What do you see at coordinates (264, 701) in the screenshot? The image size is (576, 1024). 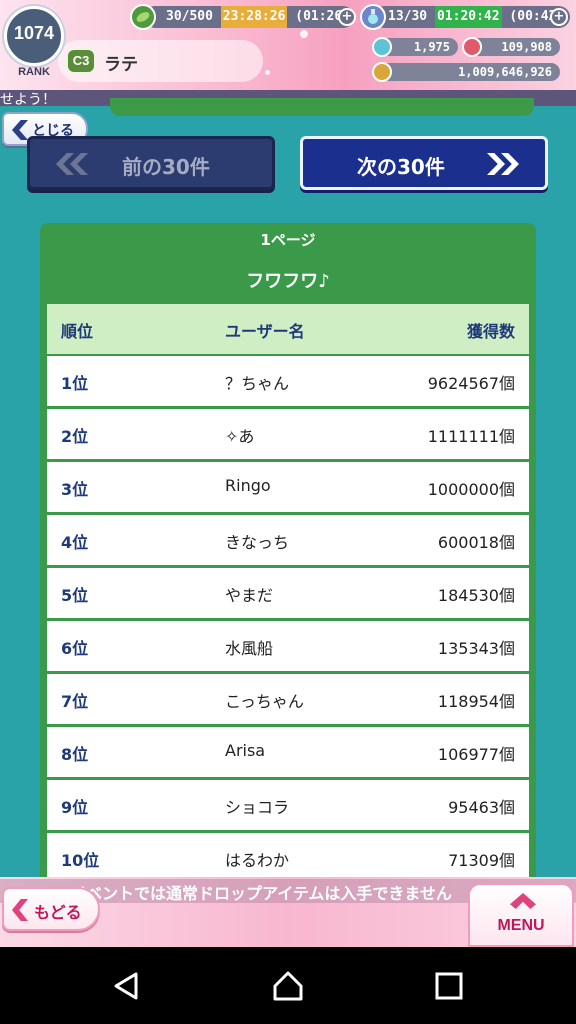 I see `row-user-name: こっちゃん` at bounding box center [264, 701].